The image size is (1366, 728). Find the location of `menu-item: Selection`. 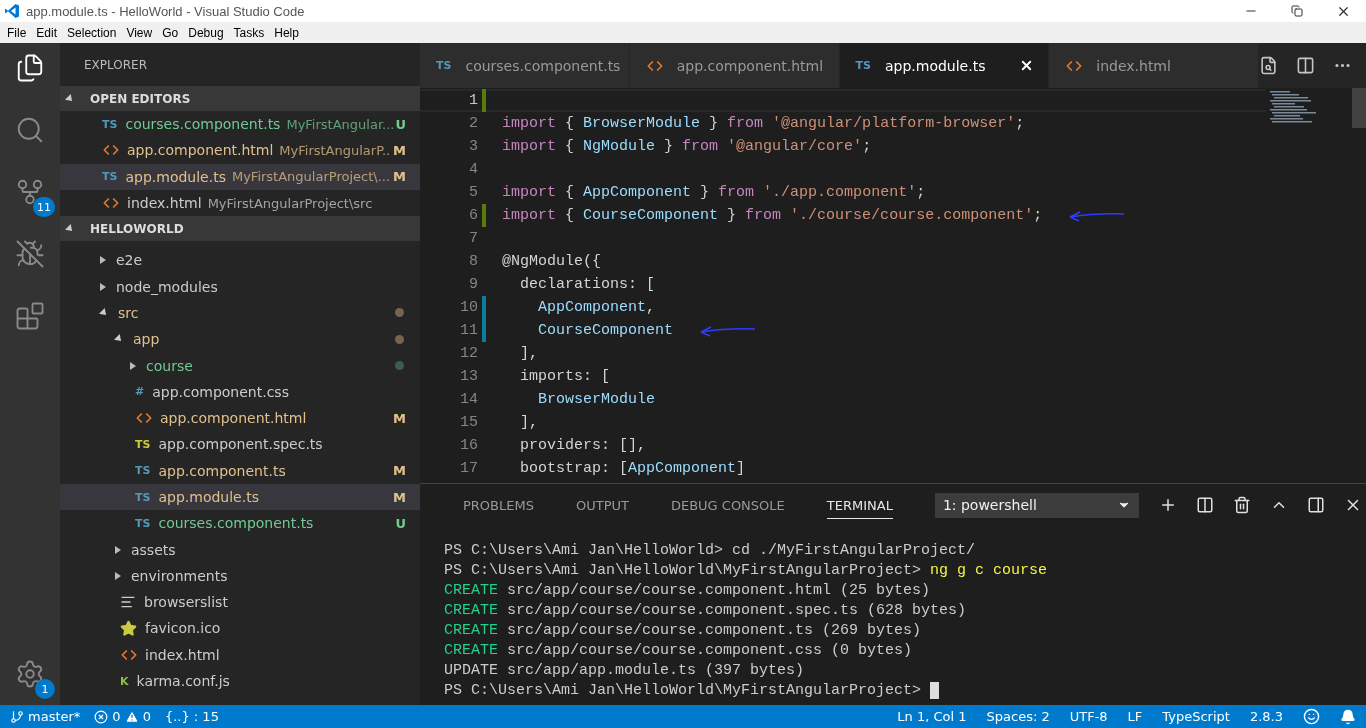

menu-item: Selection is located at coordinates (92, 32).